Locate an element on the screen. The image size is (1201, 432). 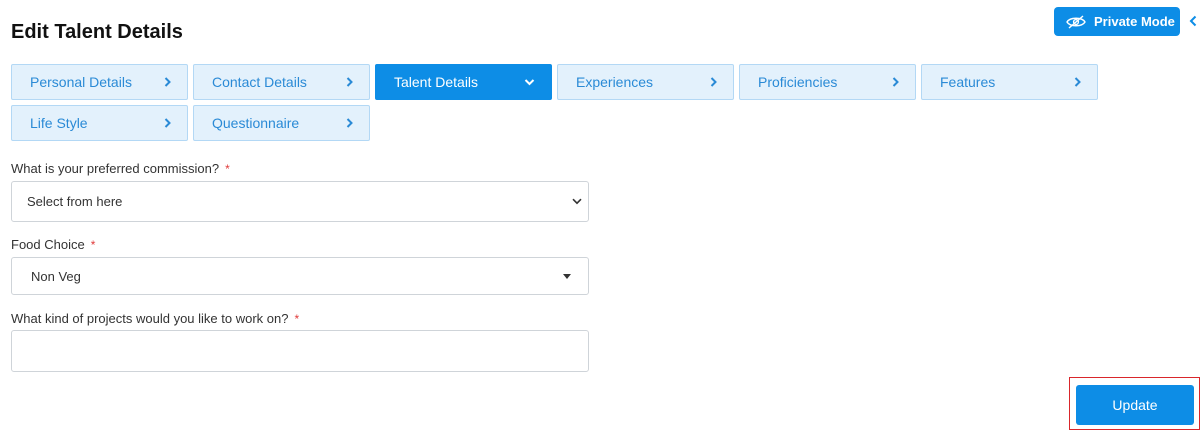
commission-select: Select from here is located at coordinates (300, 201).